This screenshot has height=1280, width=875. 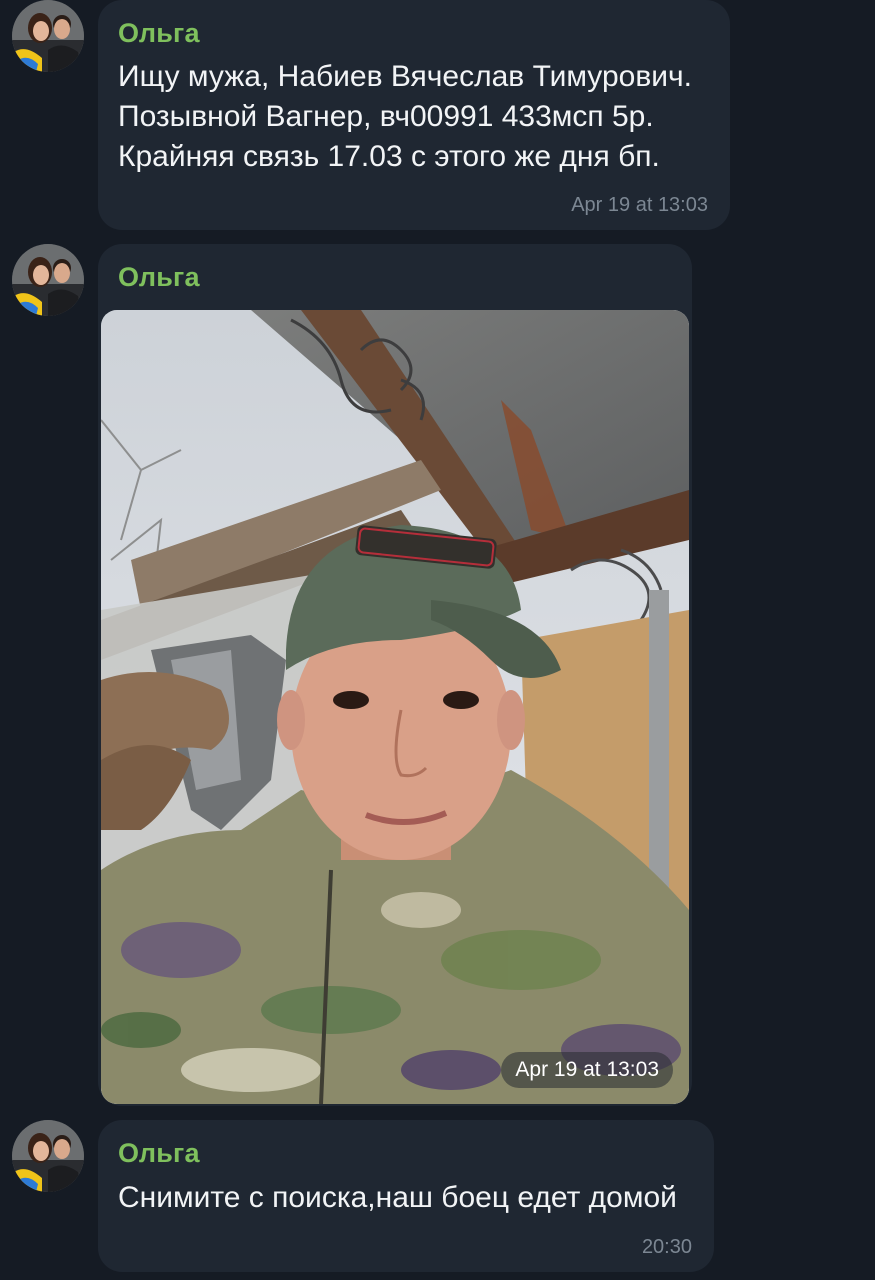 What do you see at coordinates (386, 116) in the screenshot?
I see `message-text-line: Позывной Вагнер, вч00991 433мсп 5р.` at bounding box center [386, 116].